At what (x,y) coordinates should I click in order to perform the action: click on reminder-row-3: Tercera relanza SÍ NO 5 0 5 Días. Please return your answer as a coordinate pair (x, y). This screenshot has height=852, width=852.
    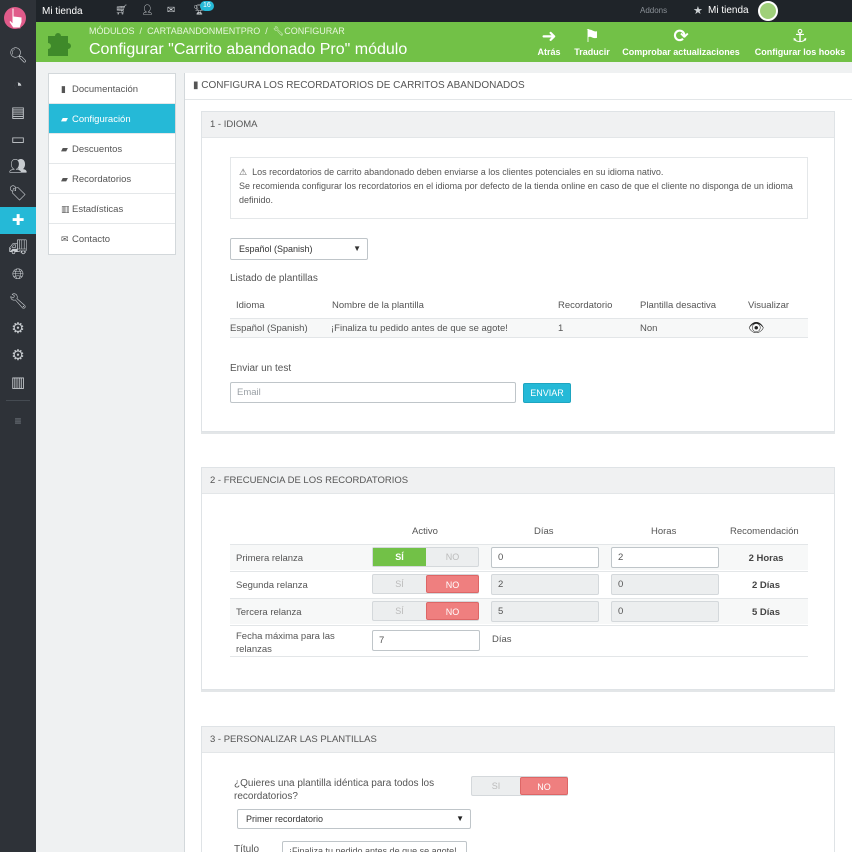
    Looking at the image, I should click on (519, 611).